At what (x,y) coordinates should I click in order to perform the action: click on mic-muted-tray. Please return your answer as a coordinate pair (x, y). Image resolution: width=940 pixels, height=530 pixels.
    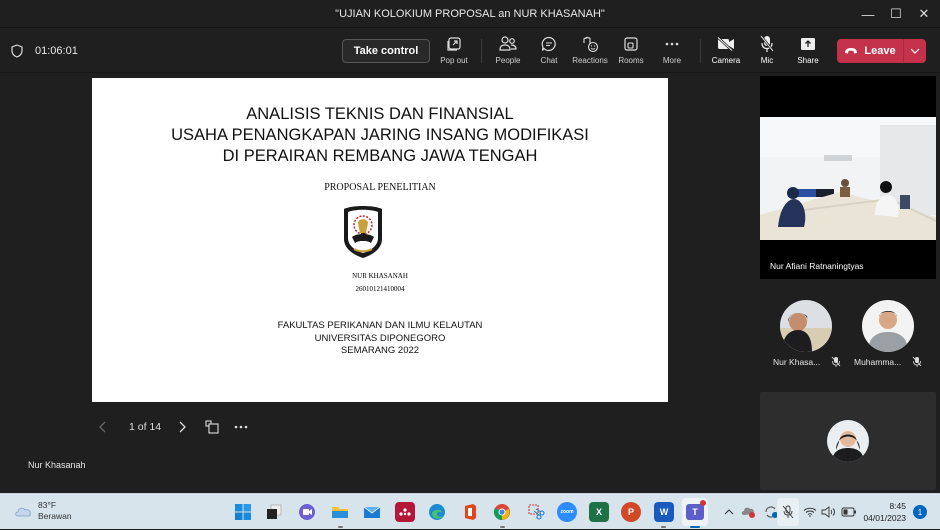
    Looking at the image, I should click on (788, 512).